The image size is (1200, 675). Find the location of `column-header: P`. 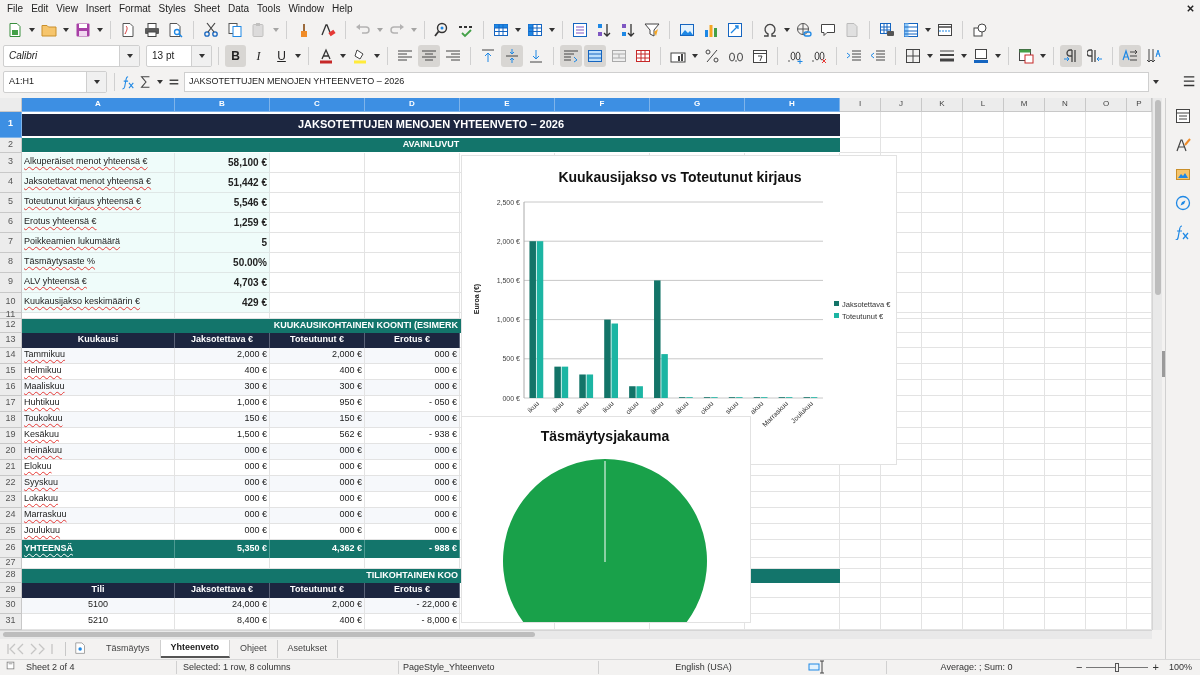

column-header: P is located at coordinates (1139, 104).